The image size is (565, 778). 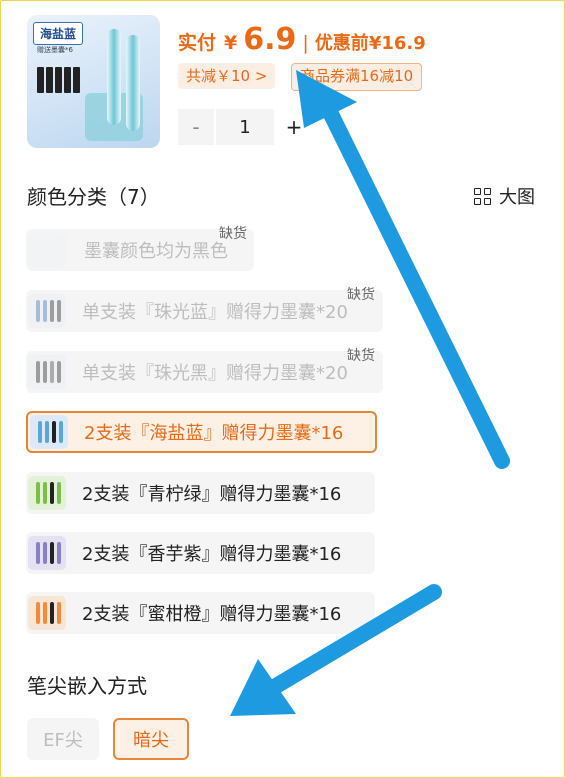 I want to click on arrow-to-nib, so click(x=336, y=650).